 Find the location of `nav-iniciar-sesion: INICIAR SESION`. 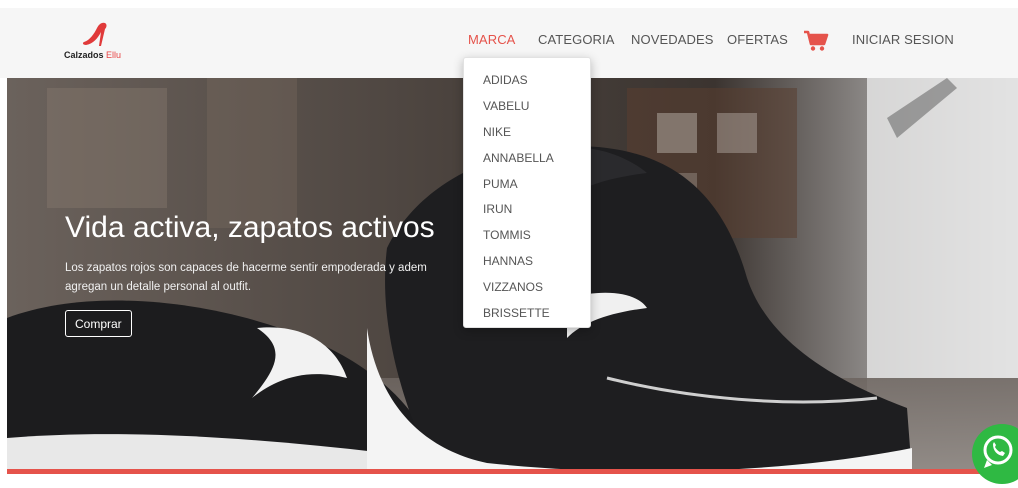

nav-iniciar-sesion: INICIAR SESION is located at coordinates (903, 39).